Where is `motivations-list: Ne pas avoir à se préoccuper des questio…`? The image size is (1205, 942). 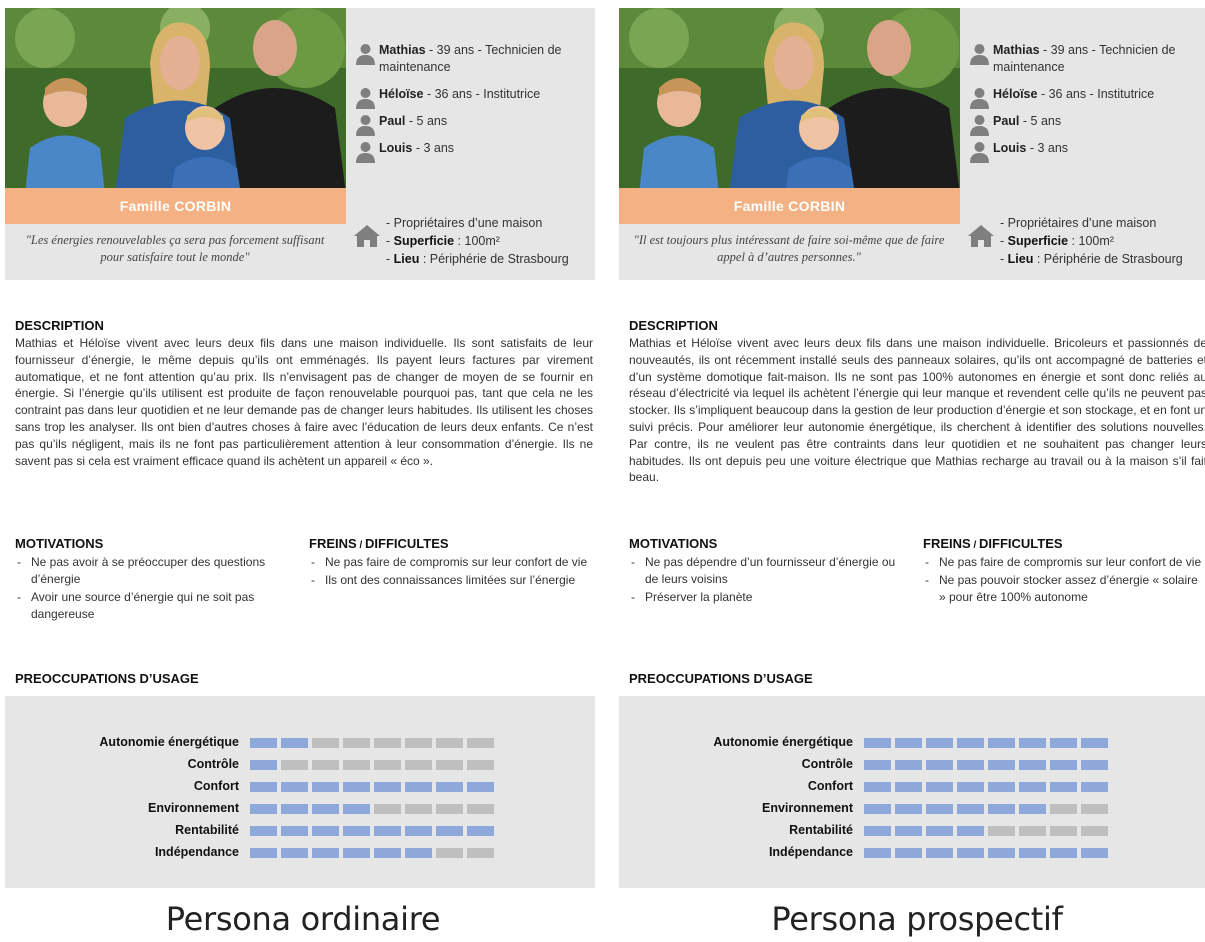
motivations-list: Ne pas avoir à se préoccuper des questio… is located at coordinates (150, 589).